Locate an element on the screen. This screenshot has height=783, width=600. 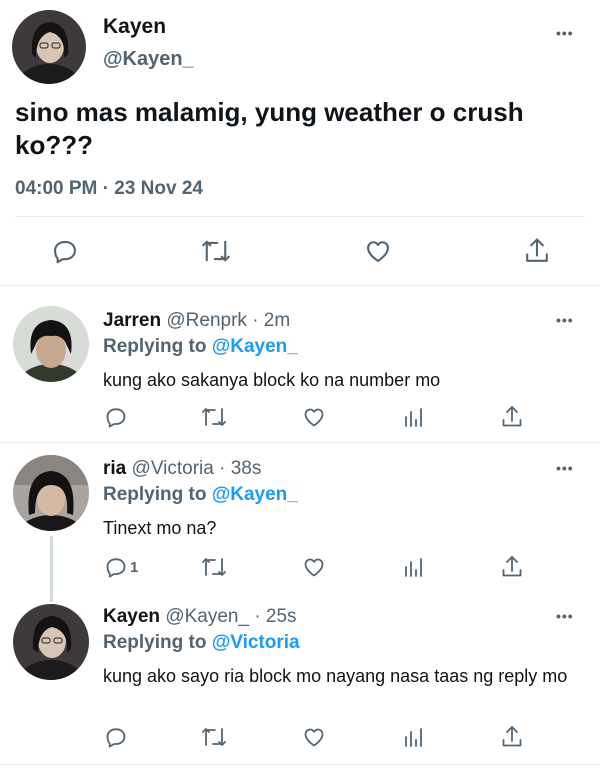
reply-header: Jarren @Renprk · 2m is located at coordinates (196, 321).